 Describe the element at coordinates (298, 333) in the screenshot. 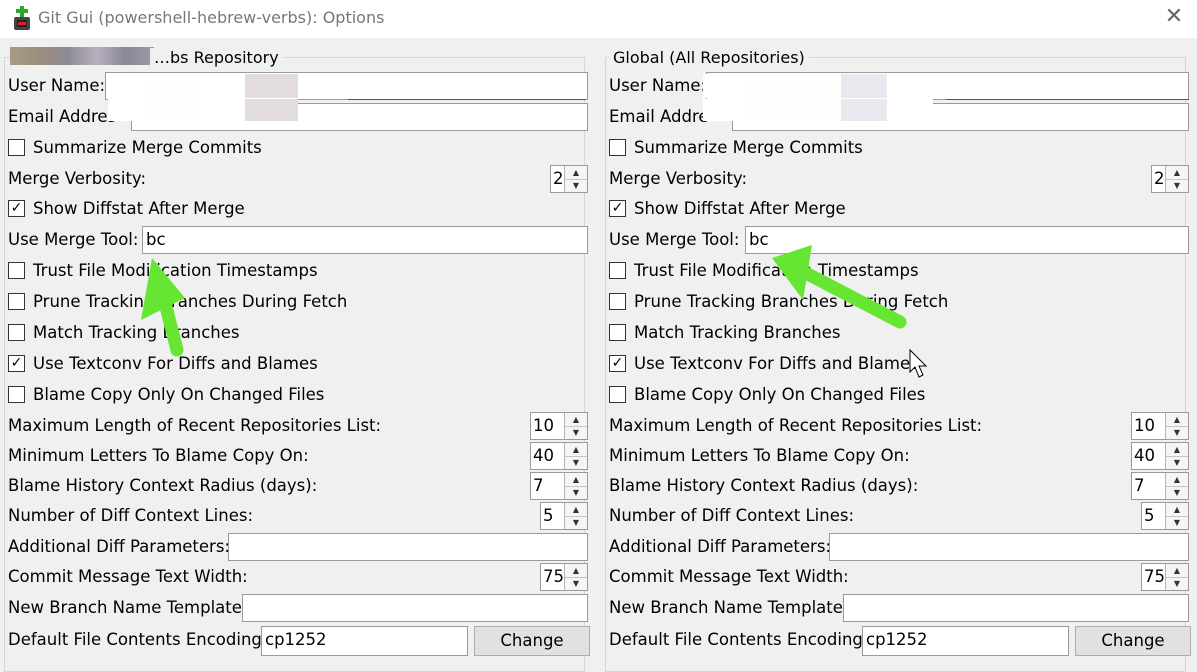

I see `match-row: Match Tracking Branches` at that location.